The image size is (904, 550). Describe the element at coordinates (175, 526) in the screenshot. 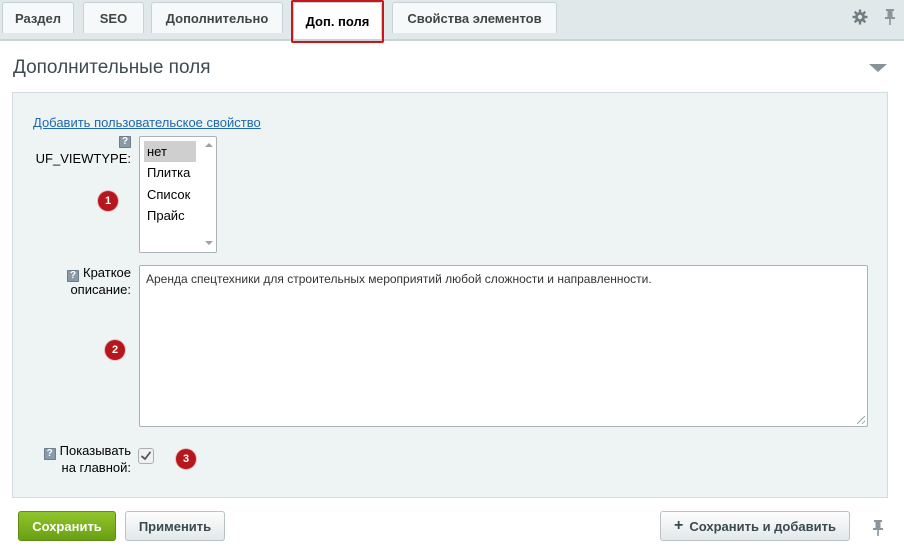

I see `apply-button: Применить` at that location.